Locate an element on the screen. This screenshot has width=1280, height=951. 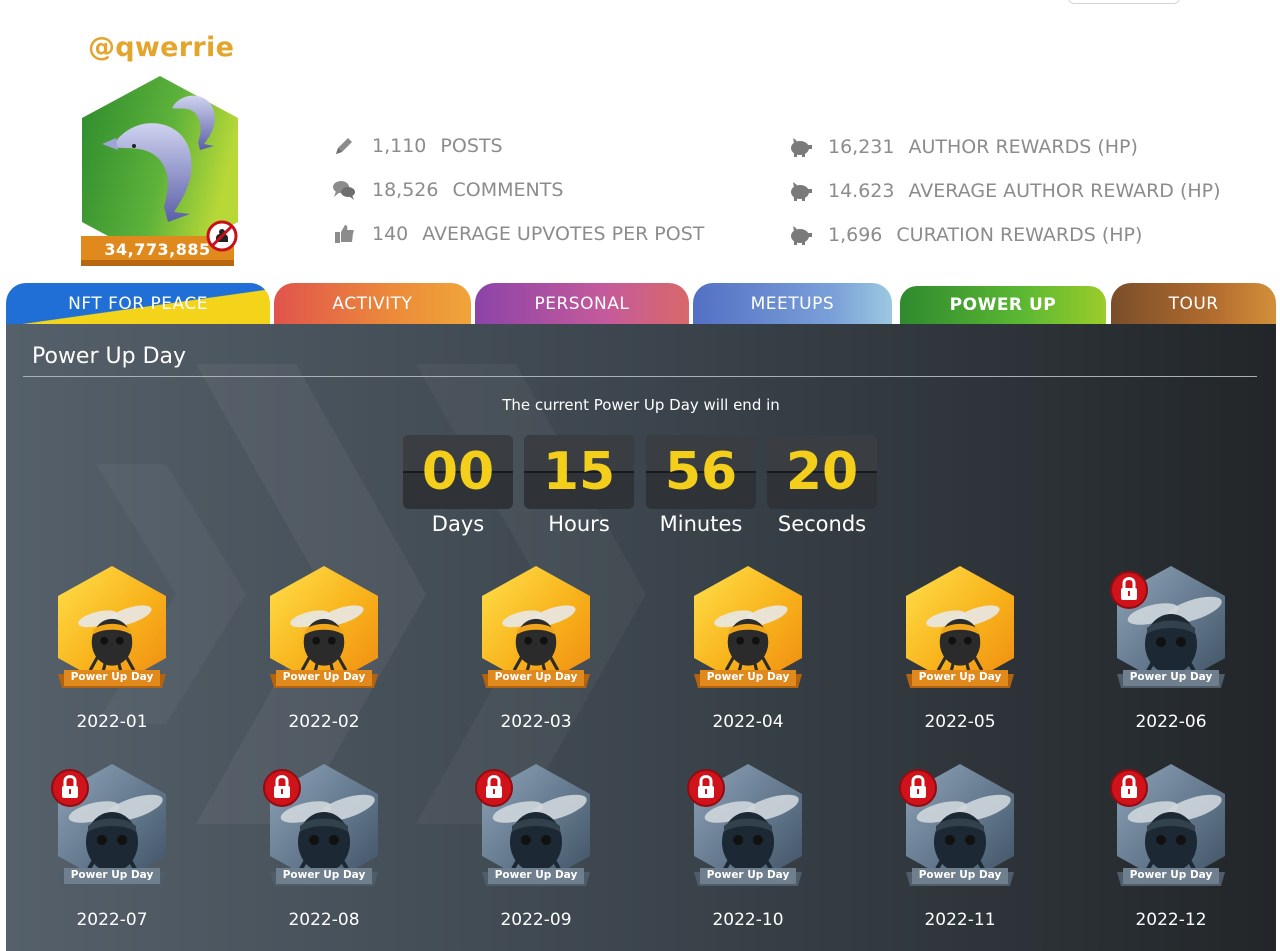
countdown-minutes: 56 is located at coordinates (701, 472).